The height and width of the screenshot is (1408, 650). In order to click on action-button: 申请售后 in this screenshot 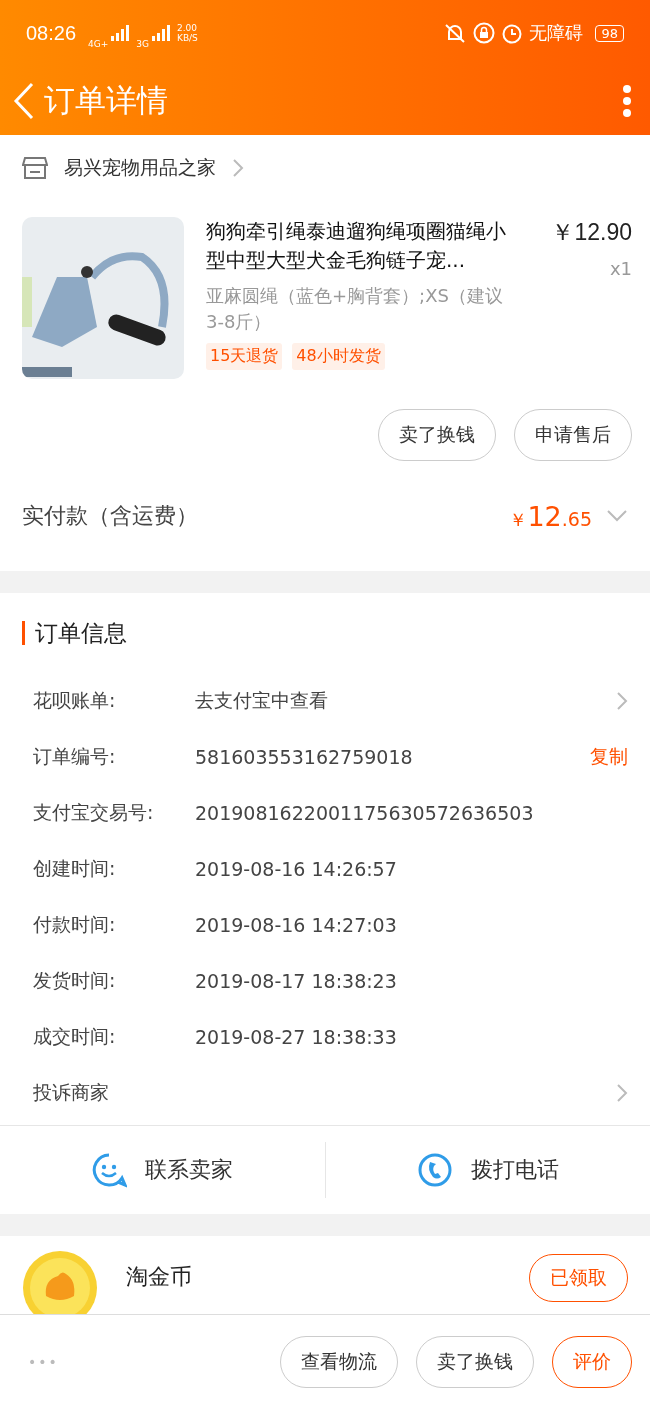, I will do `click(573, 435)`.